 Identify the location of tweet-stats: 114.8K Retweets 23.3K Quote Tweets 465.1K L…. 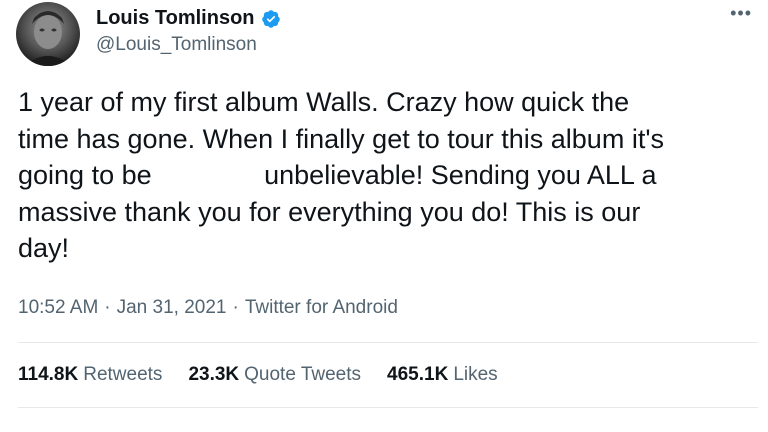
(258, 375).